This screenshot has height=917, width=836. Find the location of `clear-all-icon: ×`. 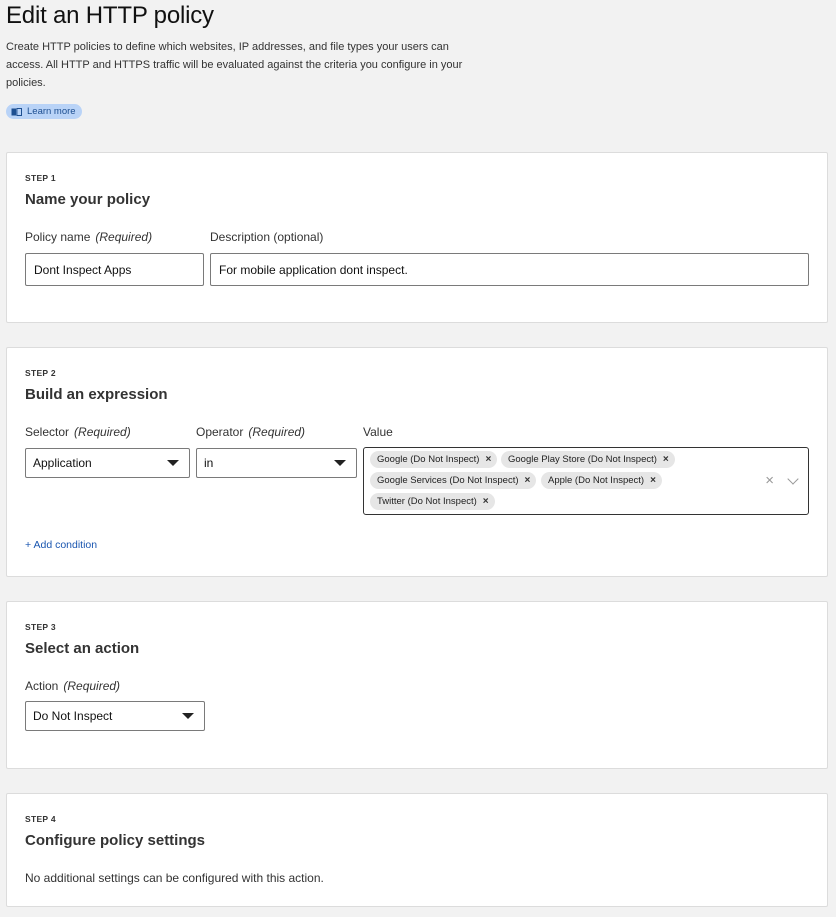

clear-all-icon: × is located at coordinates (769, 480).